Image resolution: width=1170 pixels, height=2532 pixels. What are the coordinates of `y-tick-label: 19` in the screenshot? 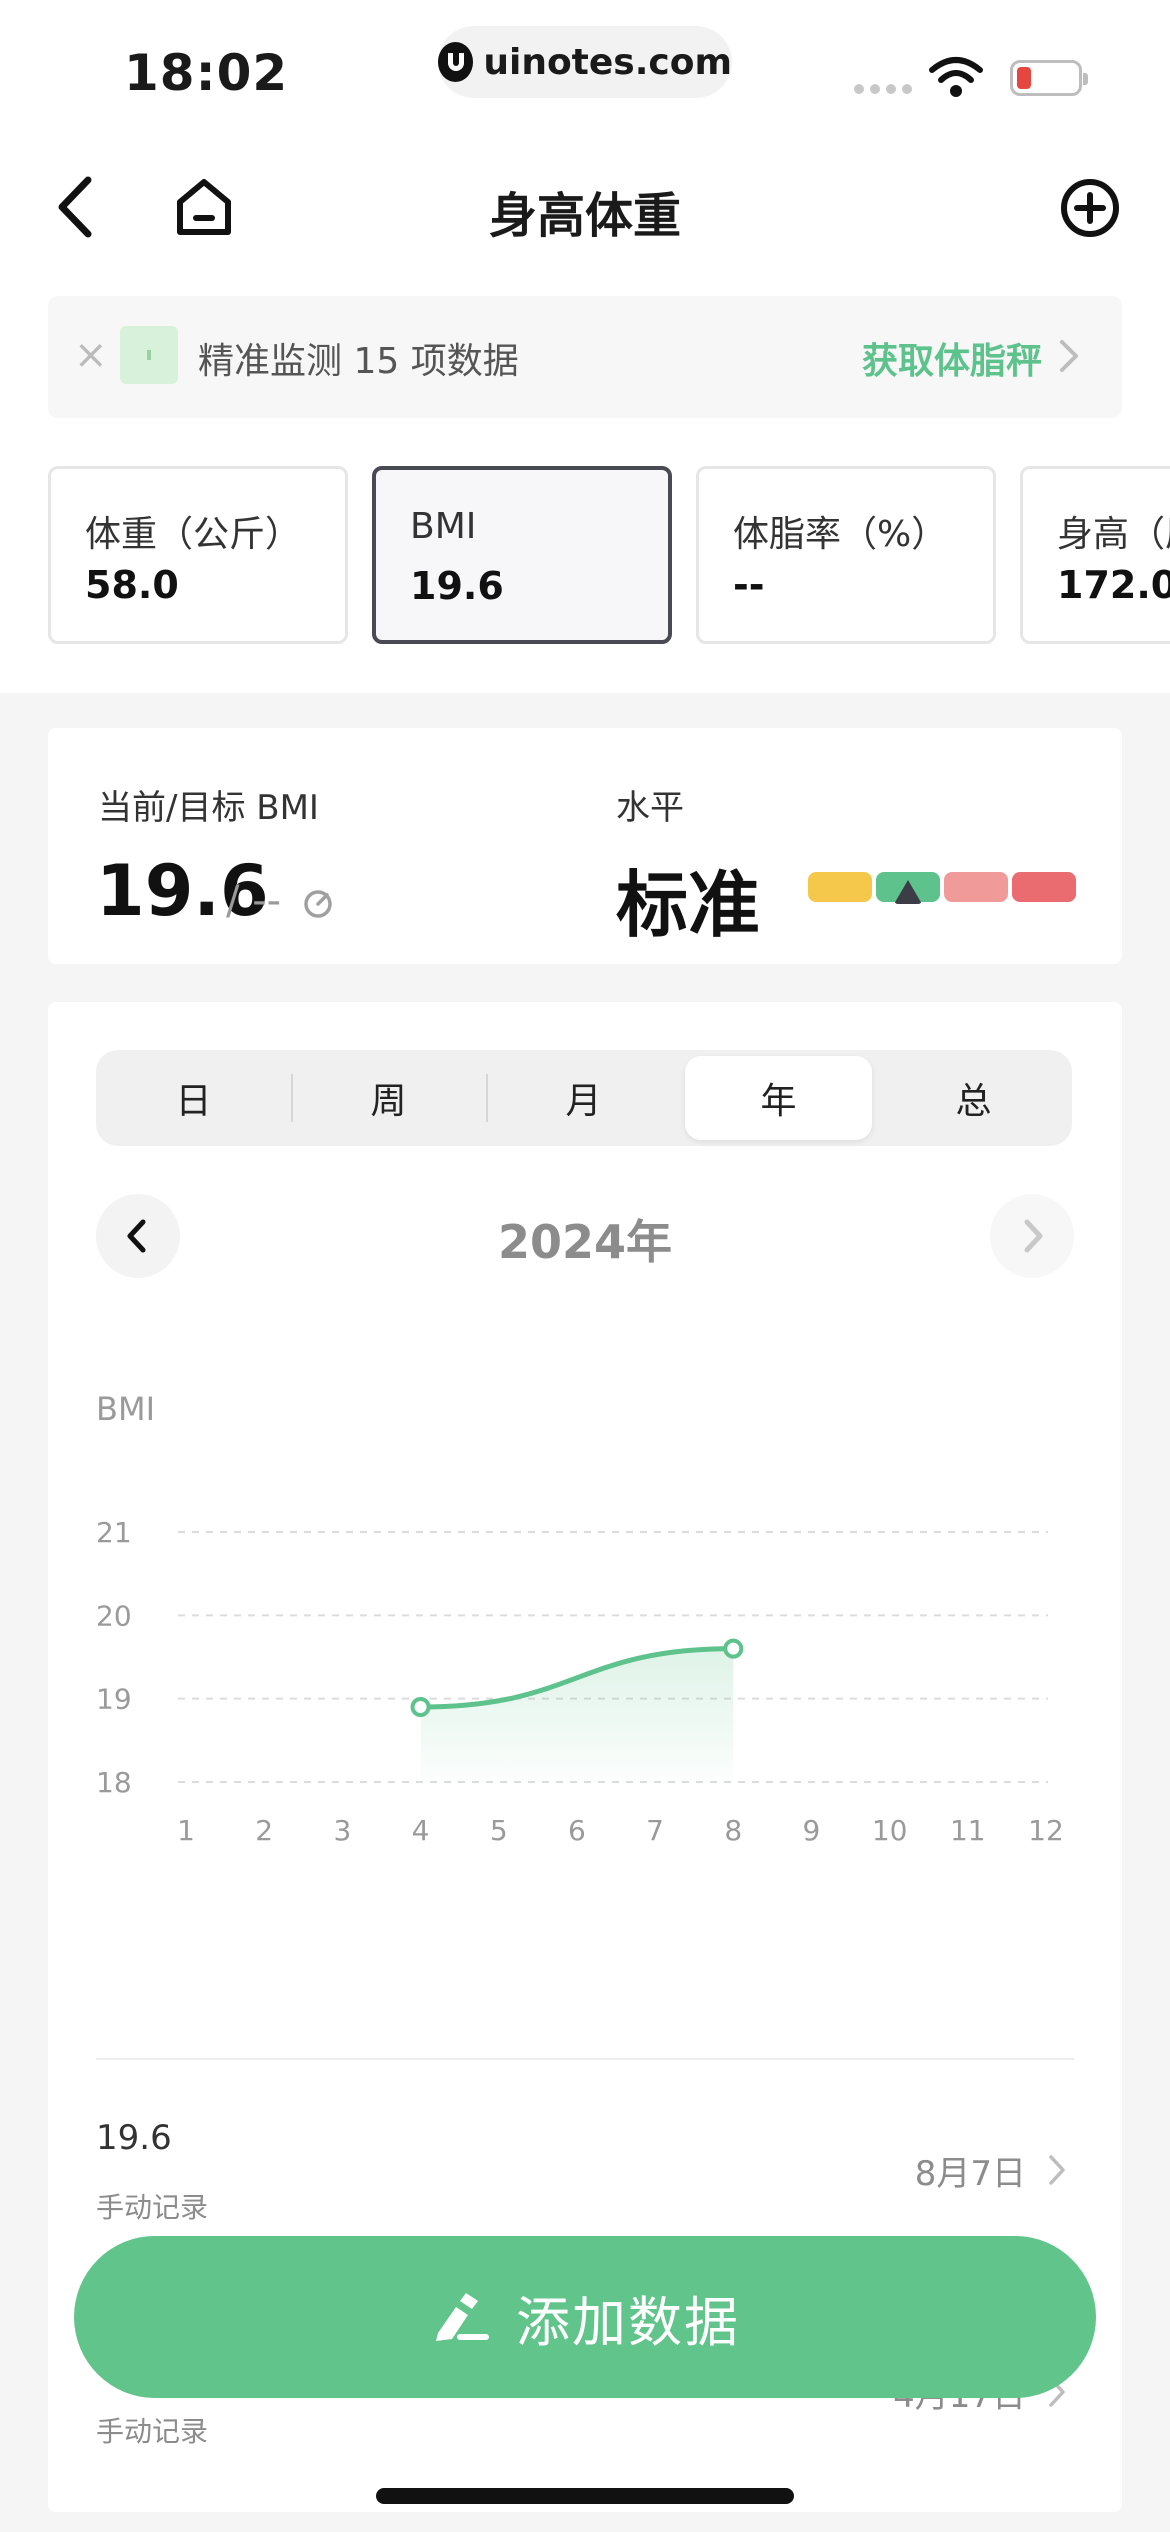 It's located at (114, 1699).